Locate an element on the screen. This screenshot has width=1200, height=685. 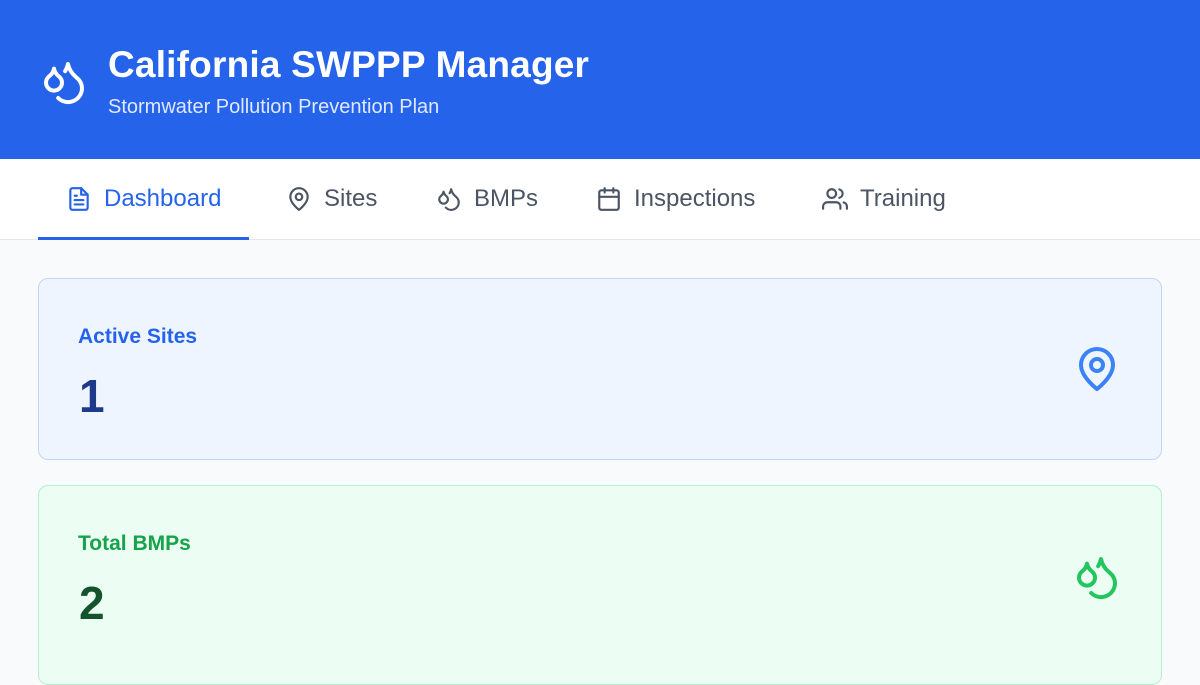
tab-bmps: BMPs is located at coordinates (487, 199).